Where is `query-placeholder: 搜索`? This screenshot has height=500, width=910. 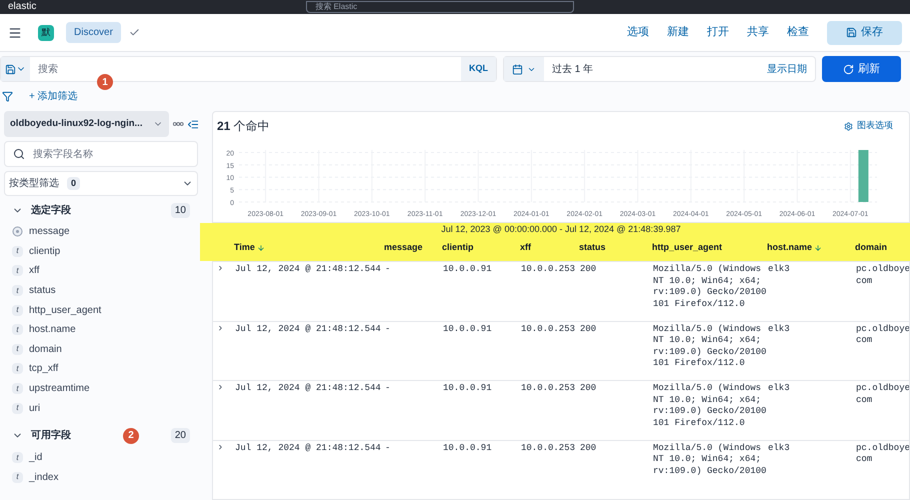 query-placeholder: 搜索 is located at coordinates (48, 69).